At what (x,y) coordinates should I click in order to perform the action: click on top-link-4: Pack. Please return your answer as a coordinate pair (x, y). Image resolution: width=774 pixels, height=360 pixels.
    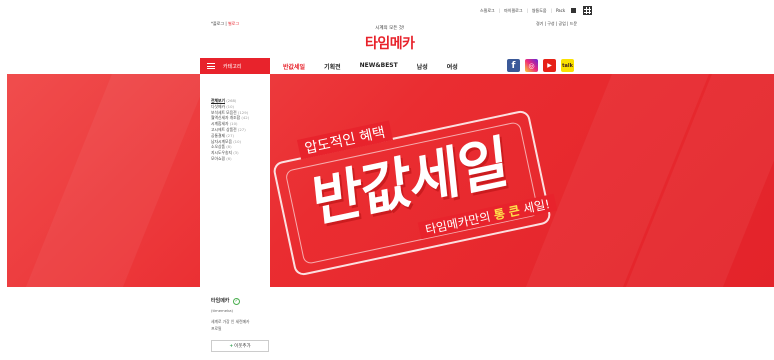
    Looking at the image, I should click on (560, 10).